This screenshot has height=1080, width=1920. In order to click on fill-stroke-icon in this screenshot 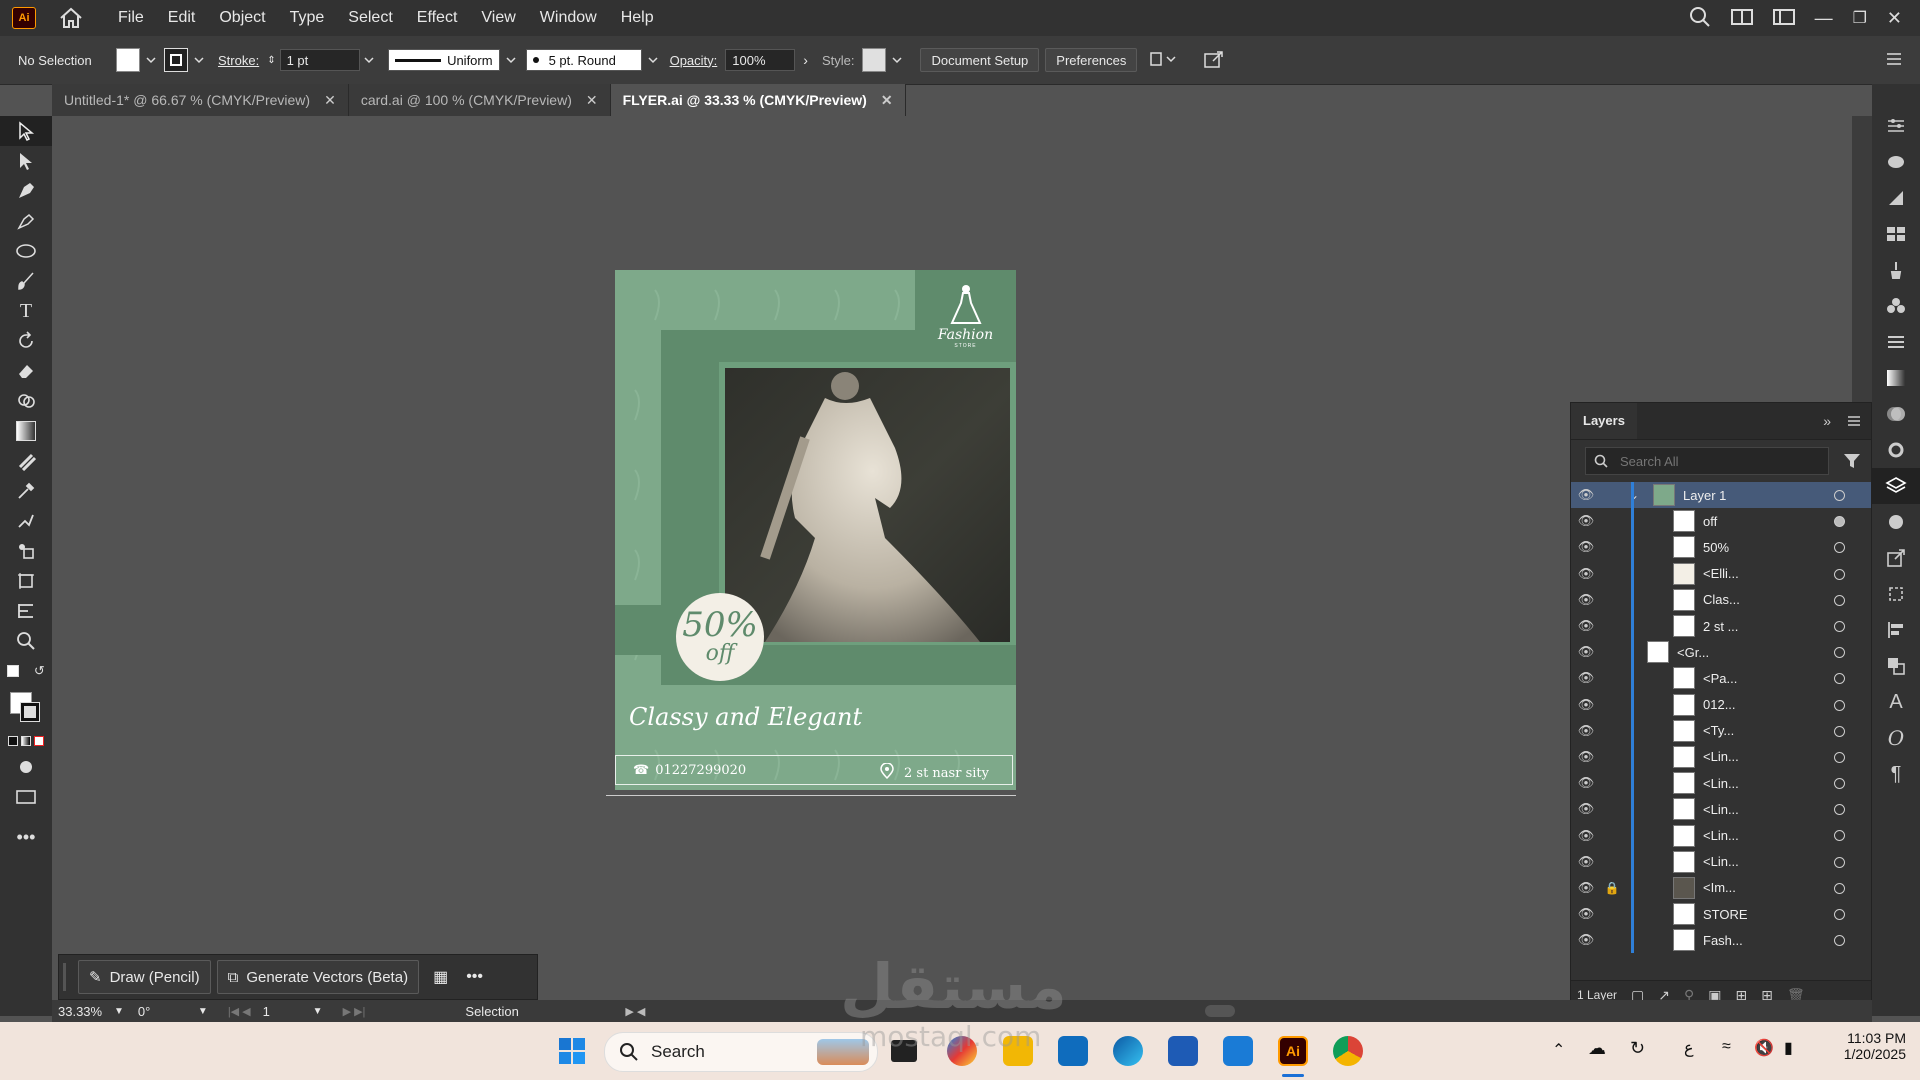, I will do `click(26, 708)`.